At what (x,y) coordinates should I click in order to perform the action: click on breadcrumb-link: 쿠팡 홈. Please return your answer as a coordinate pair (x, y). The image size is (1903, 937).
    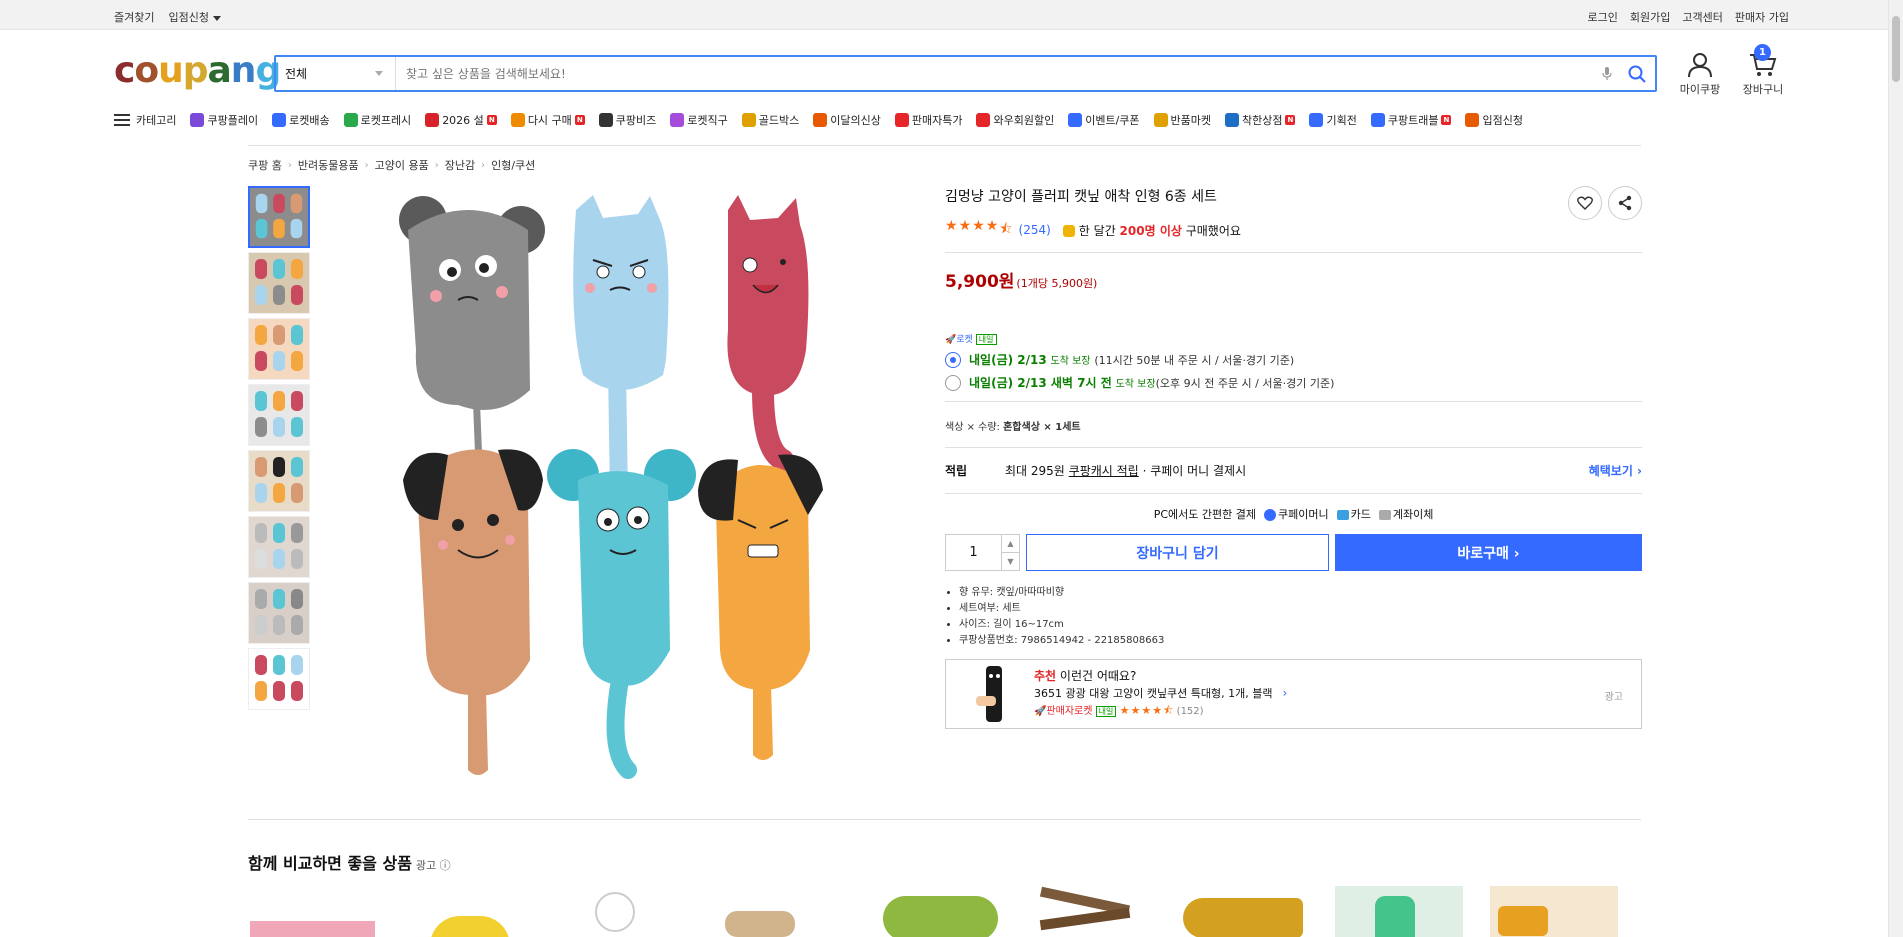
    Looking at the image, I should click on (265, 165).